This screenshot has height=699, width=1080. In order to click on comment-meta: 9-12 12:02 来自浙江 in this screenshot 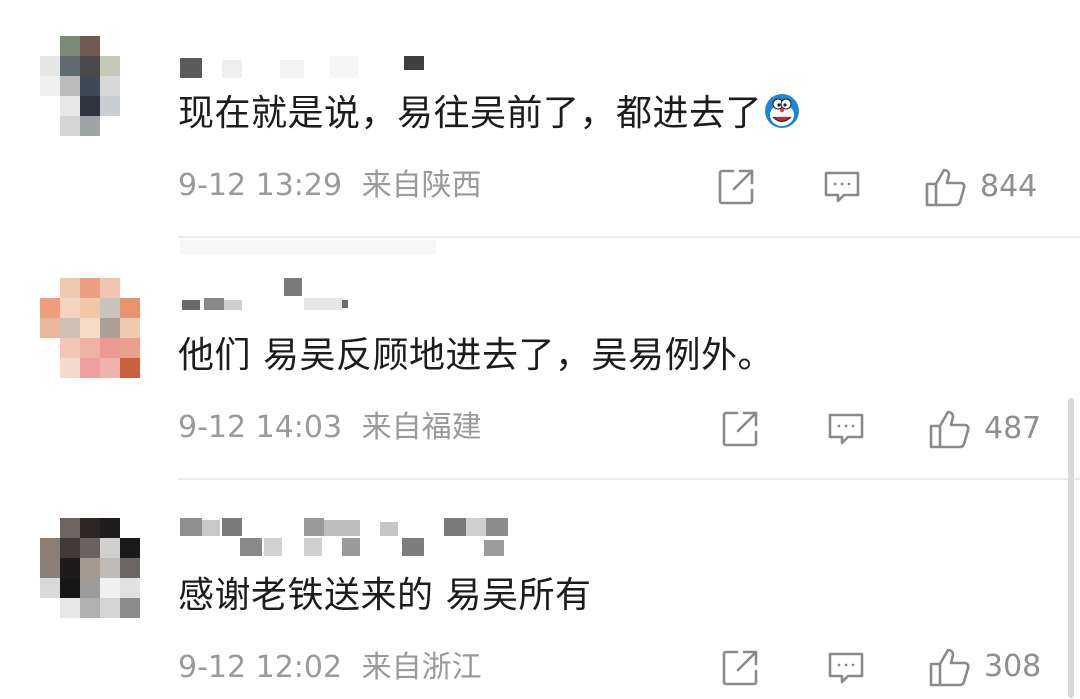, I will do `click(330, 668)`.